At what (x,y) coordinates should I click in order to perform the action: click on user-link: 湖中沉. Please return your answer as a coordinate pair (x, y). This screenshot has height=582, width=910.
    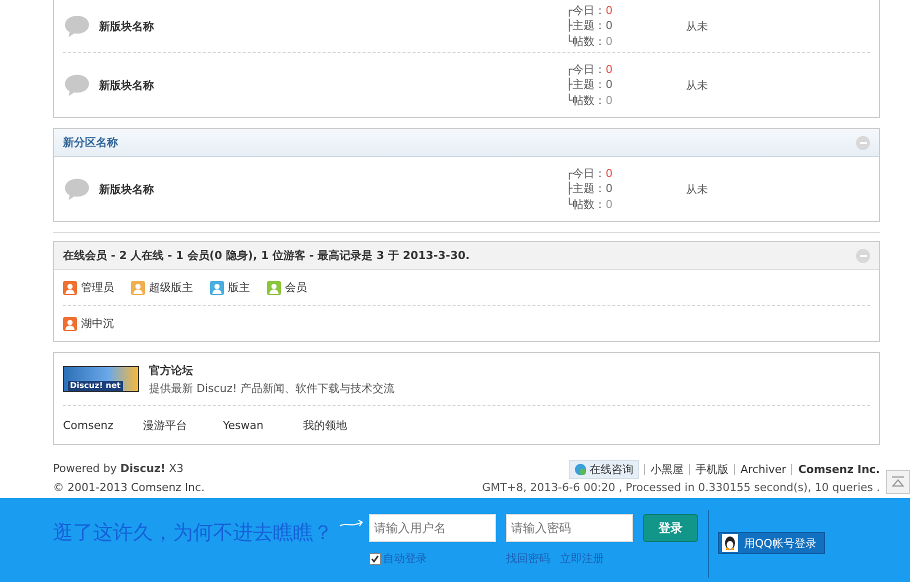
    Looking at the image, I should click on (97, 323).